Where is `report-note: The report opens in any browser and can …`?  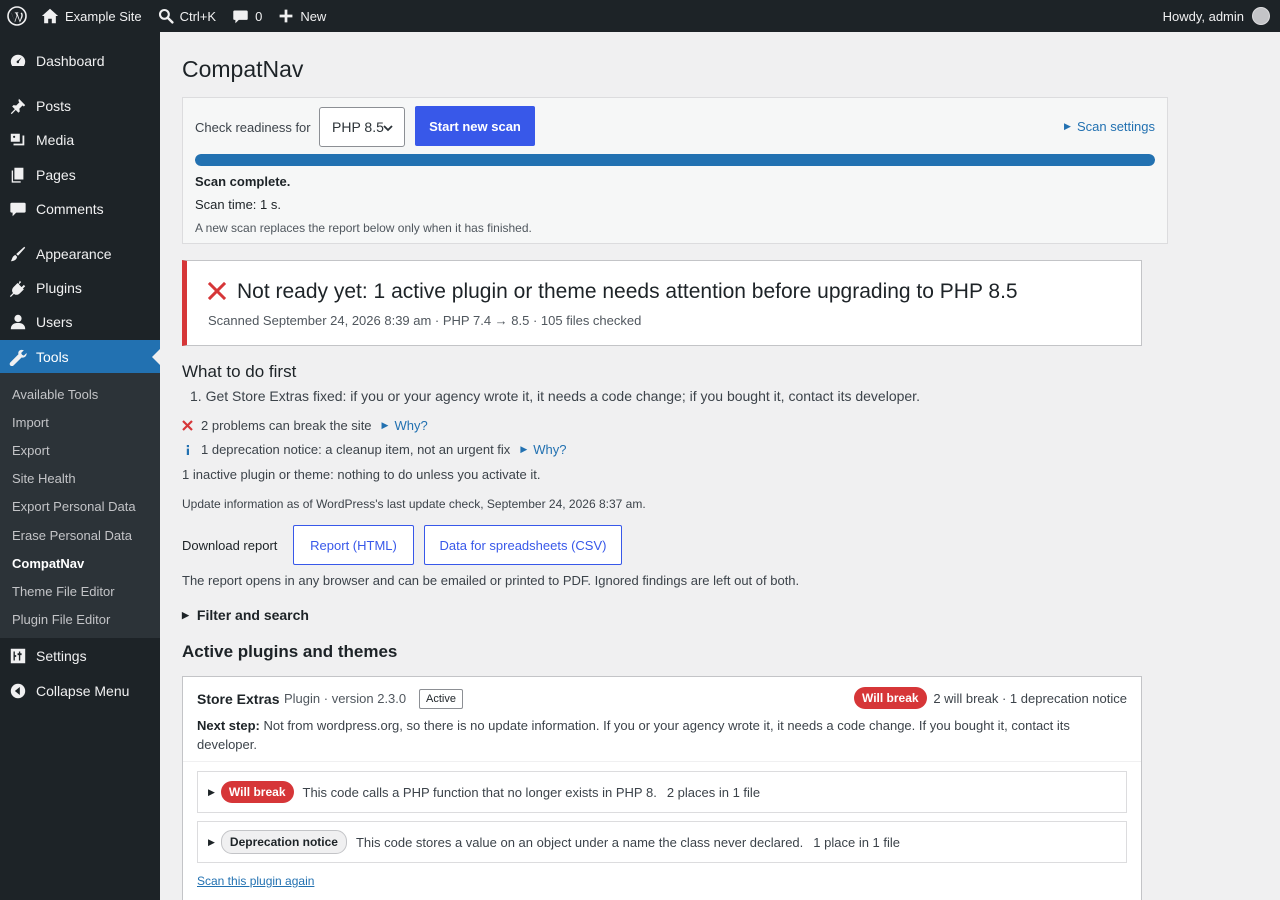
report-note: The report opens in any browser and can … is located at coordinates (491, 580).